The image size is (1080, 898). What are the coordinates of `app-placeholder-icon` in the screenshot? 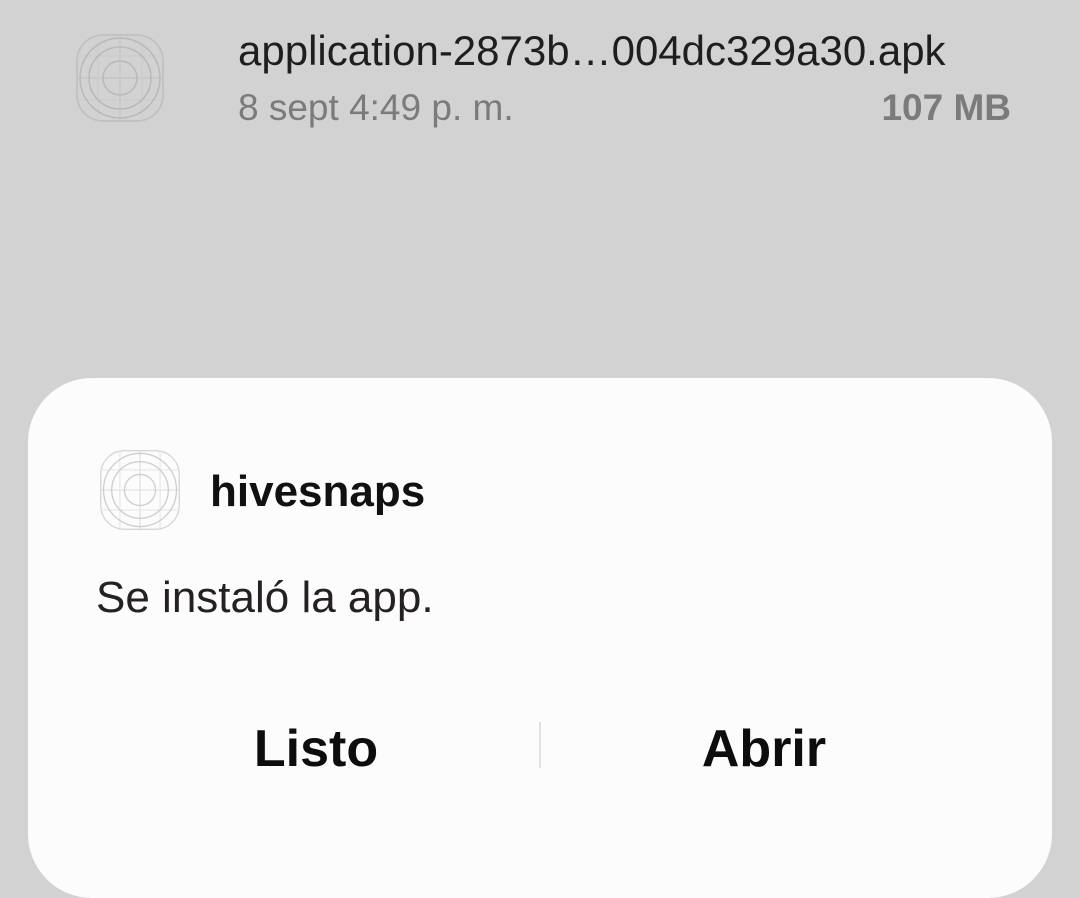 It's located at (140, 490).